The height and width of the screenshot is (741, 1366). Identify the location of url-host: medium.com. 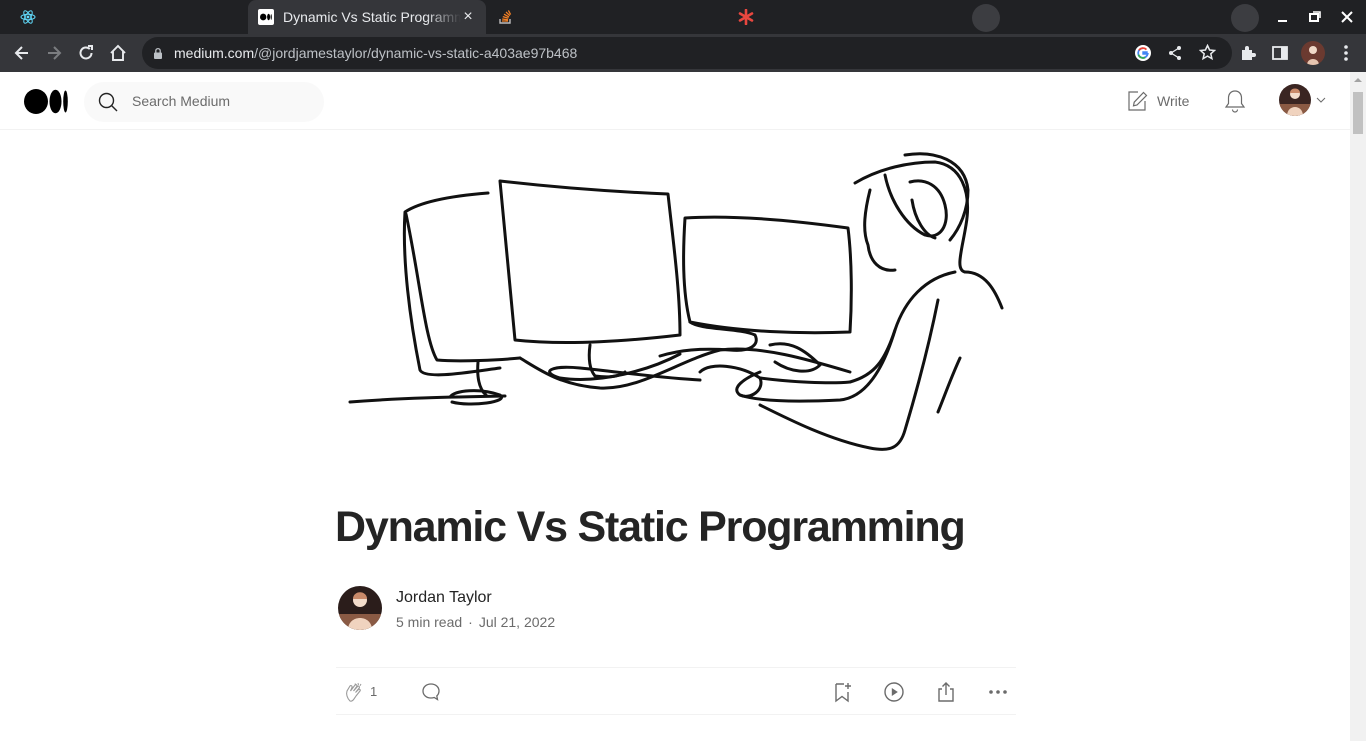
(214, 53).